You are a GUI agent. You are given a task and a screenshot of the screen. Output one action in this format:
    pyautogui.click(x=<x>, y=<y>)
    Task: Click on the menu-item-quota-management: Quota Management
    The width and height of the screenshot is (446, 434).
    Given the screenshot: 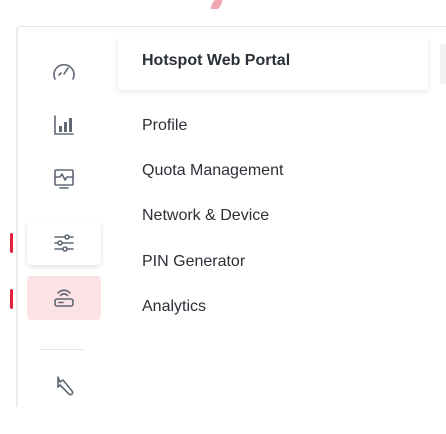 What is the action you would take?
    pyautogui.click(x=212, y=171)
    